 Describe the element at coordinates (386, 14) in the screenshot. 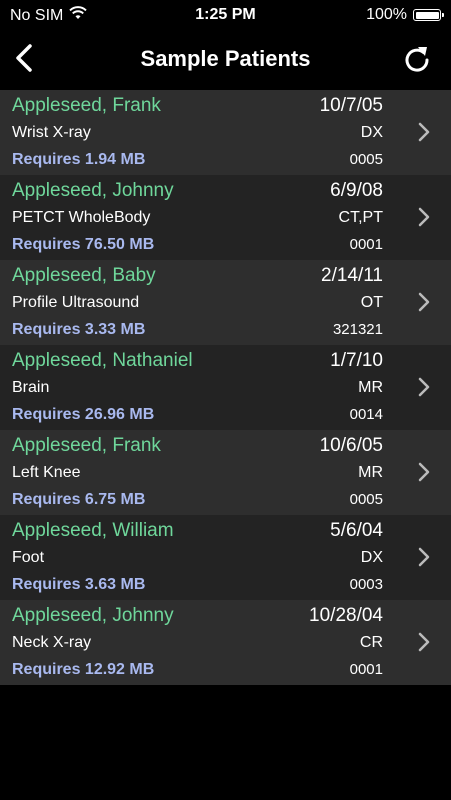

I see `battery-percent: 100%` at that location.